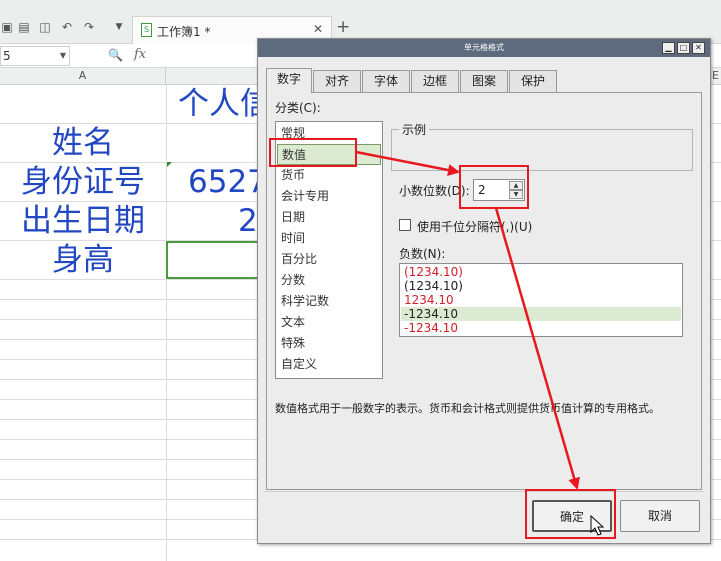 The height and width of the screenshot is (561, 721). Describe the element at coordinates (89, 27) in the screenshot. I see `redo-icon: ↷` at that location.